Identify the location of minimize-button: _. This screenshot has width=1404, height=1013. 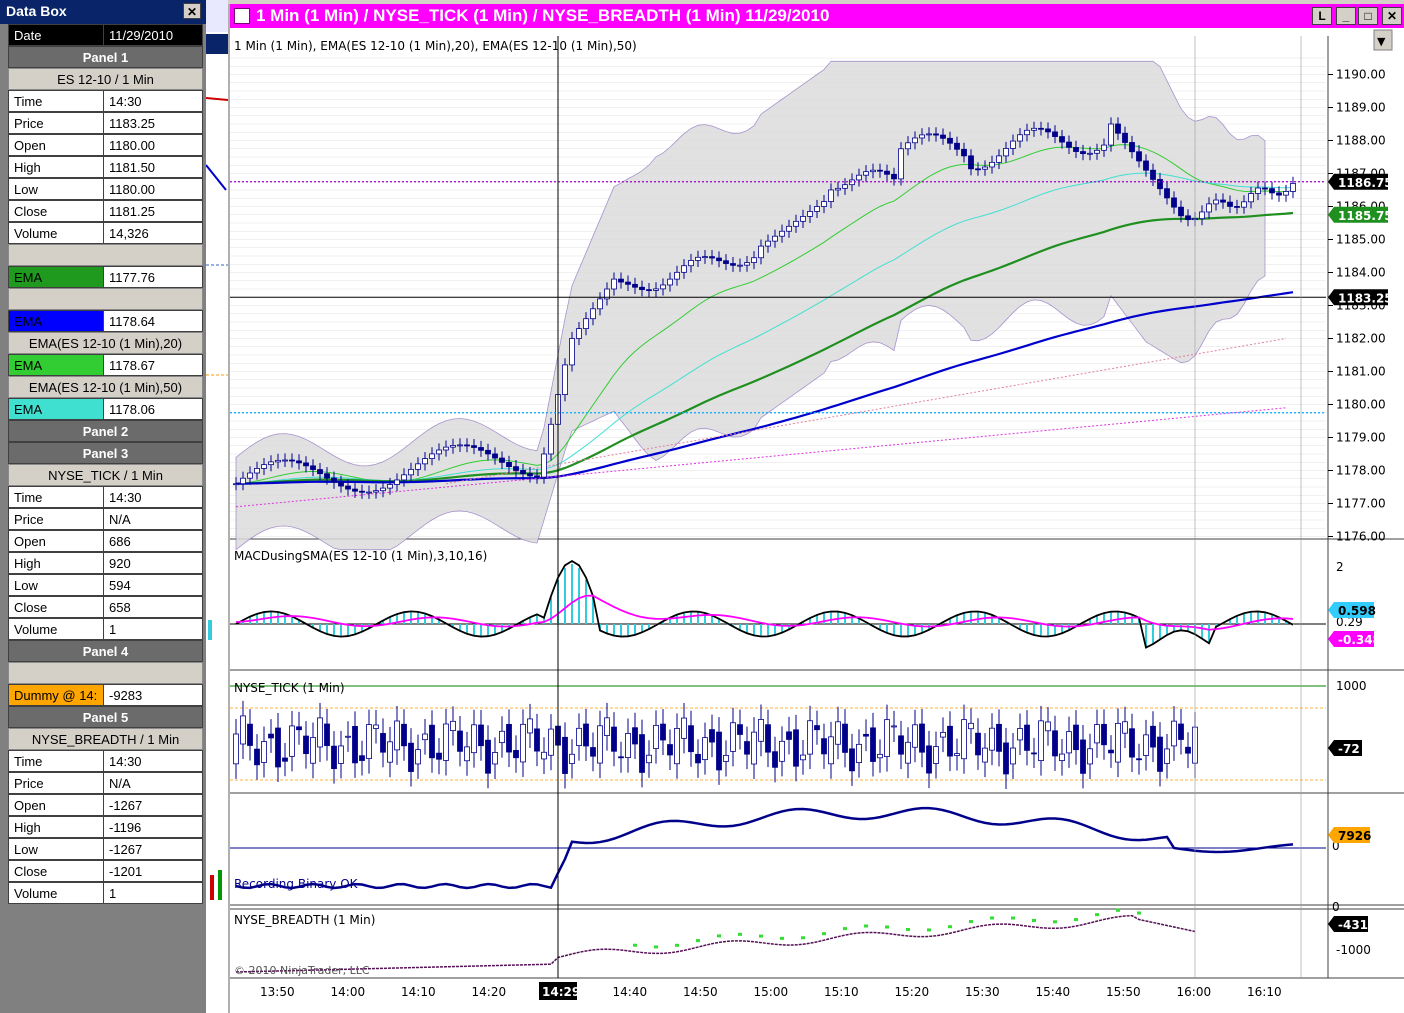
(1346, 16).